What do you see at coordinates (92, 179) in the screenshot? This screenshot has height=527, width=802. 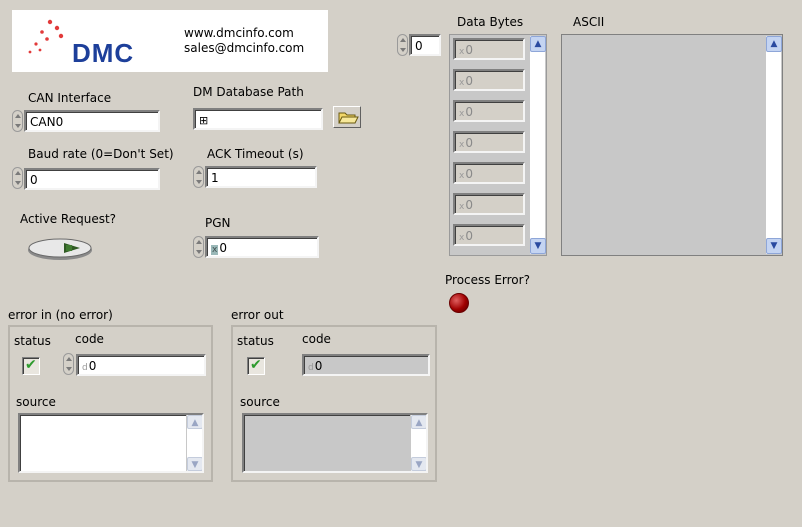 I see `baud-rate-field: x0` at bounding box center [92, 179].